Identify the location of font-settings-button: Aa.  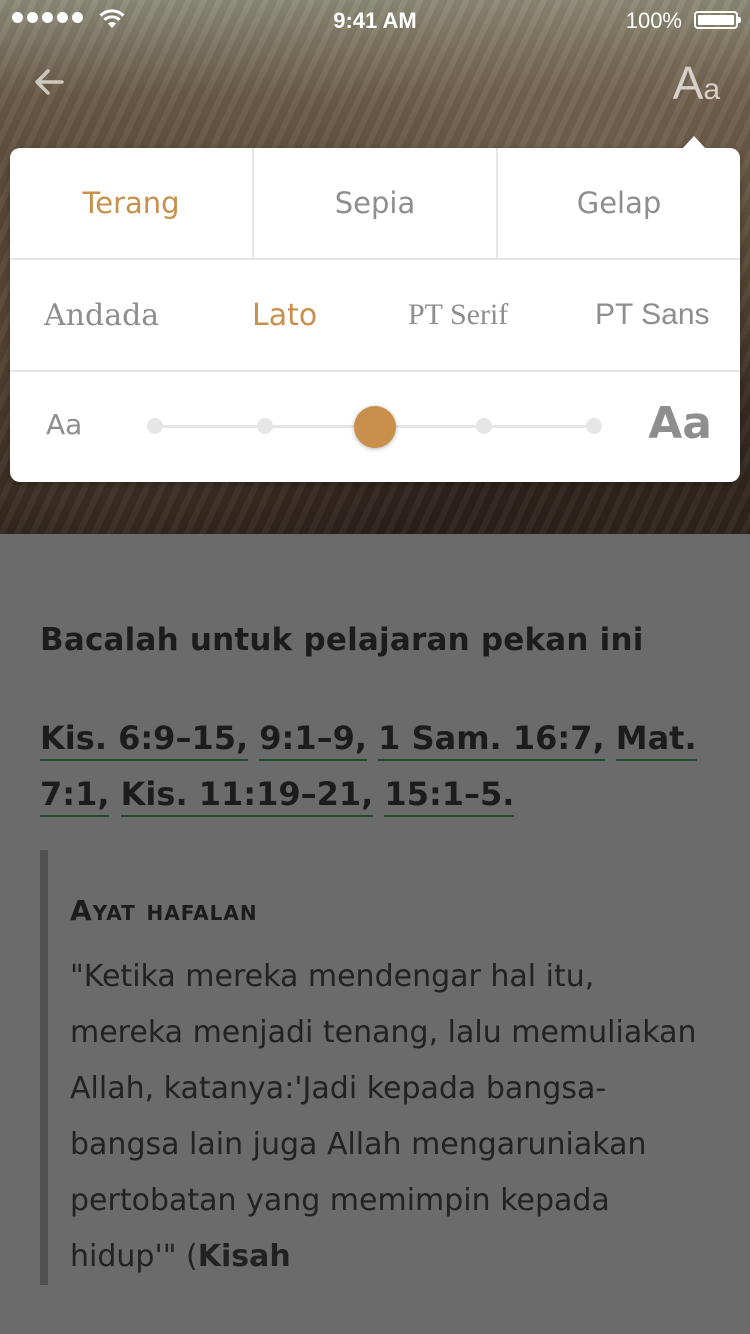
(696, 83).